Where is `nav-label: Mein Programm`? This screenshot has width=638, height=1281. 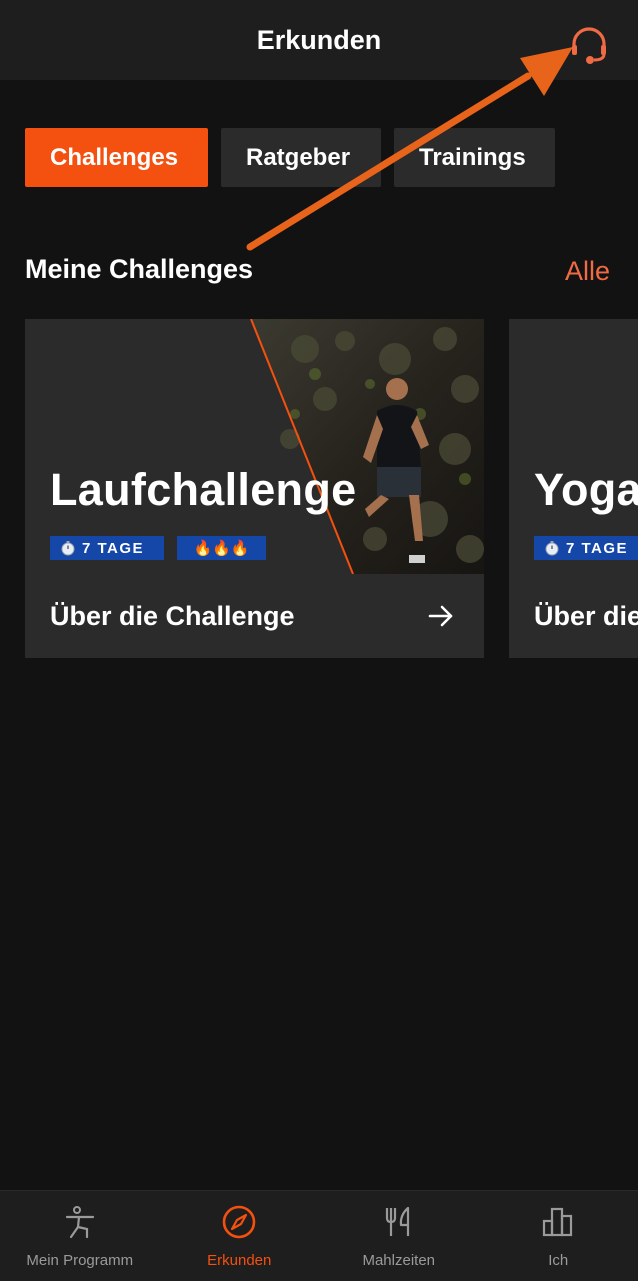
nav-label: Mein Programm is located at coordinates (79, 1260).